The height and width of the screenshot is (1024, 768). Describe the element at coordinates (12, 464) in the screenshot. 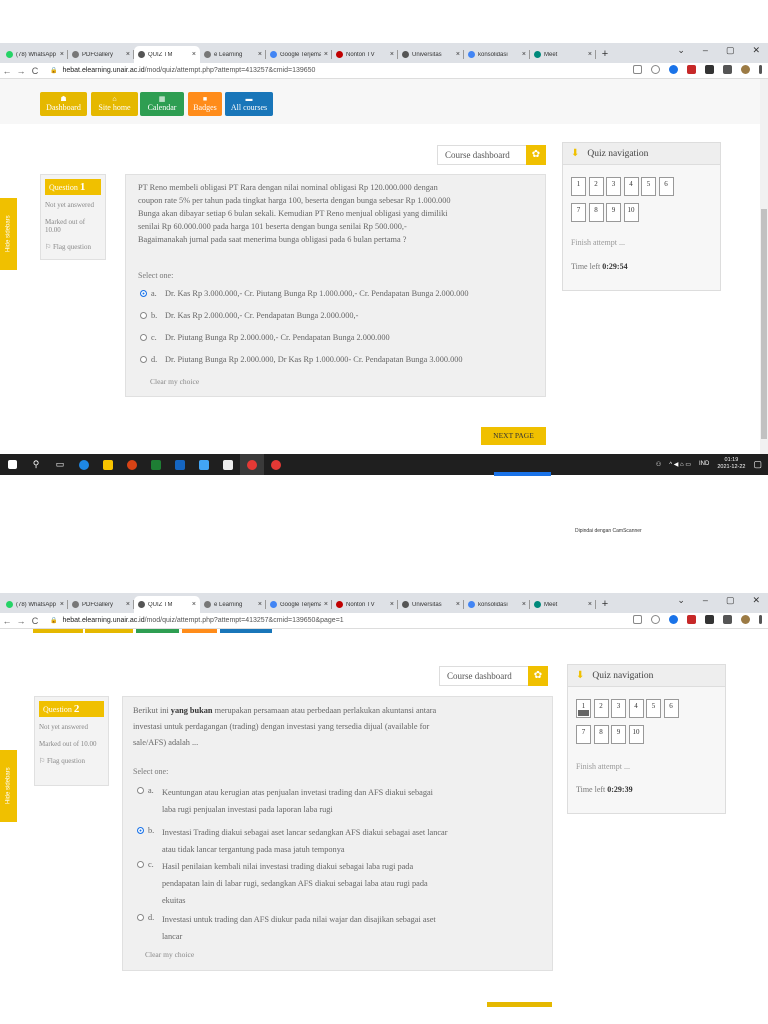

I see `windows-start-icon` at that location.